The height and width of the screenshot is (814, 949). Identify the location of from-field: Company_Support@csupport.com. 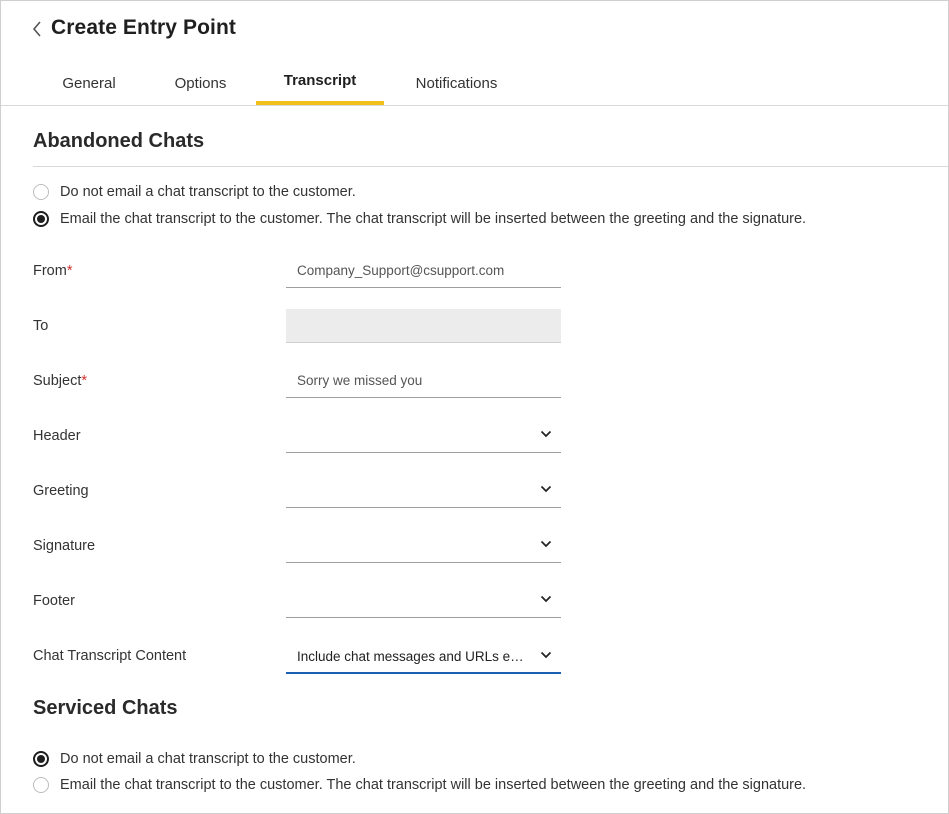
(423, 271).